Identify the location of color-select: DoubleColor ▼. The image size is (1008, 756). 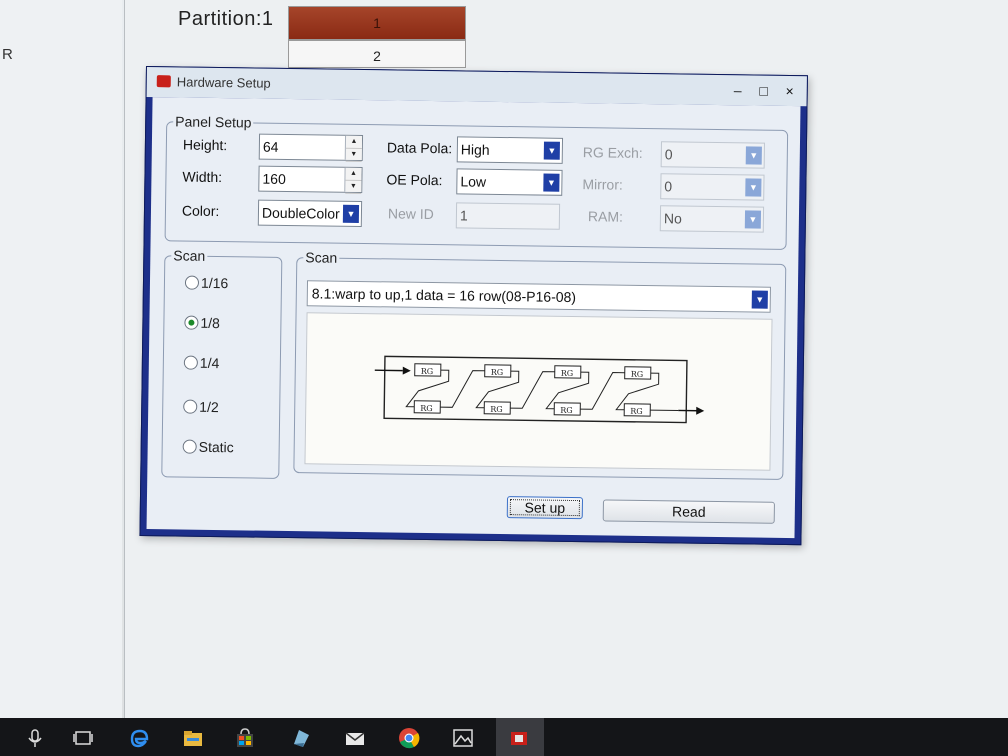
(310, 213).